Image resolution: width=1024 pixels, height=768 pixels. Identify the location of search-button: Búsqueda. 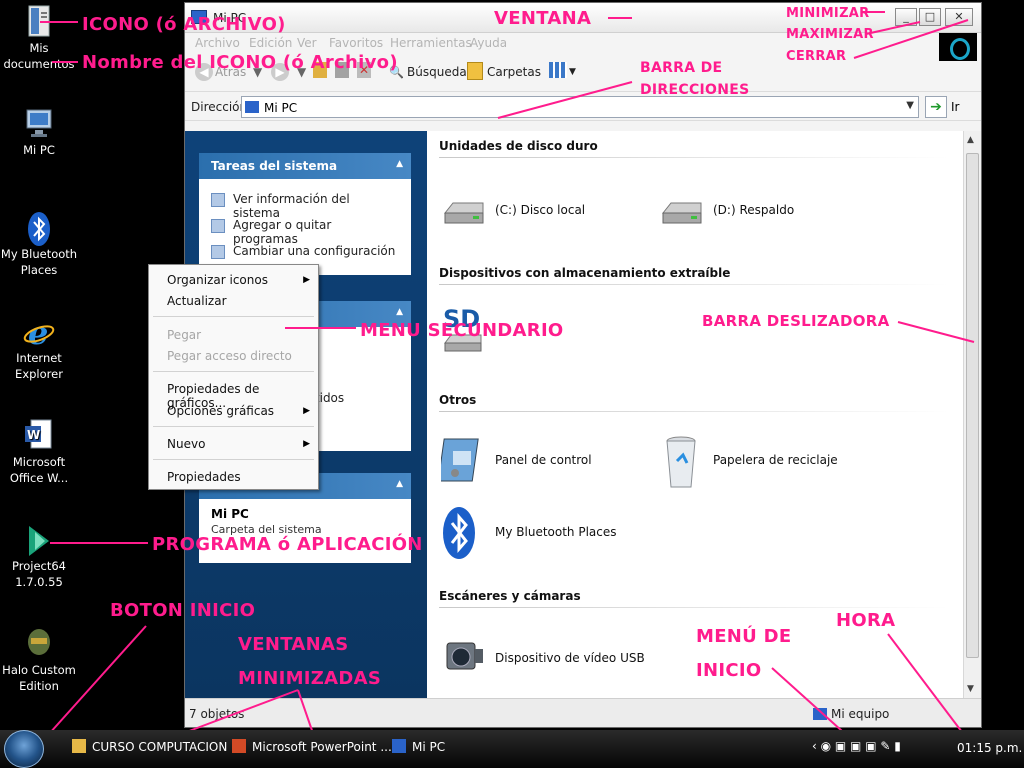
(437, 72).